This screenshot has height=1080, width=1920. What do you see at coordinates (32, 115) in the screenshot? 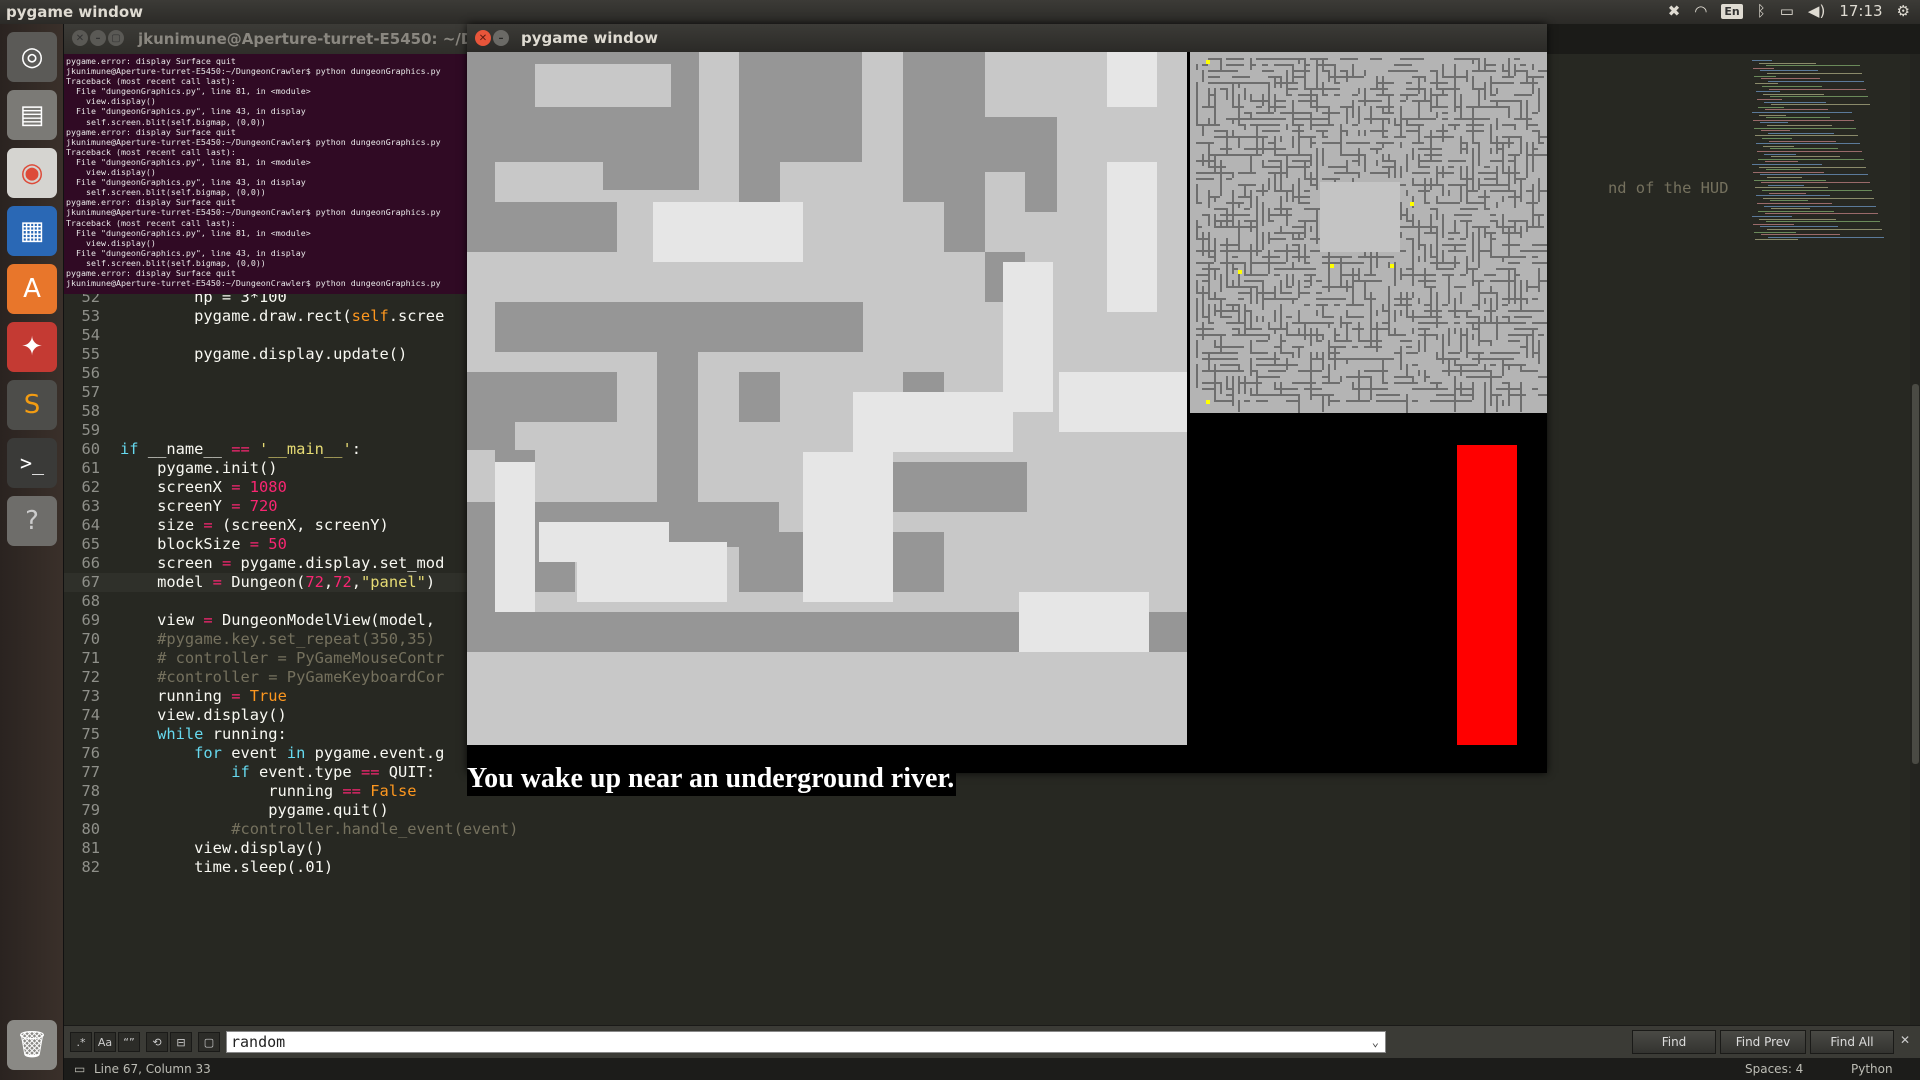
I see `files-icon: ▤` at bounding box center [32, 115].